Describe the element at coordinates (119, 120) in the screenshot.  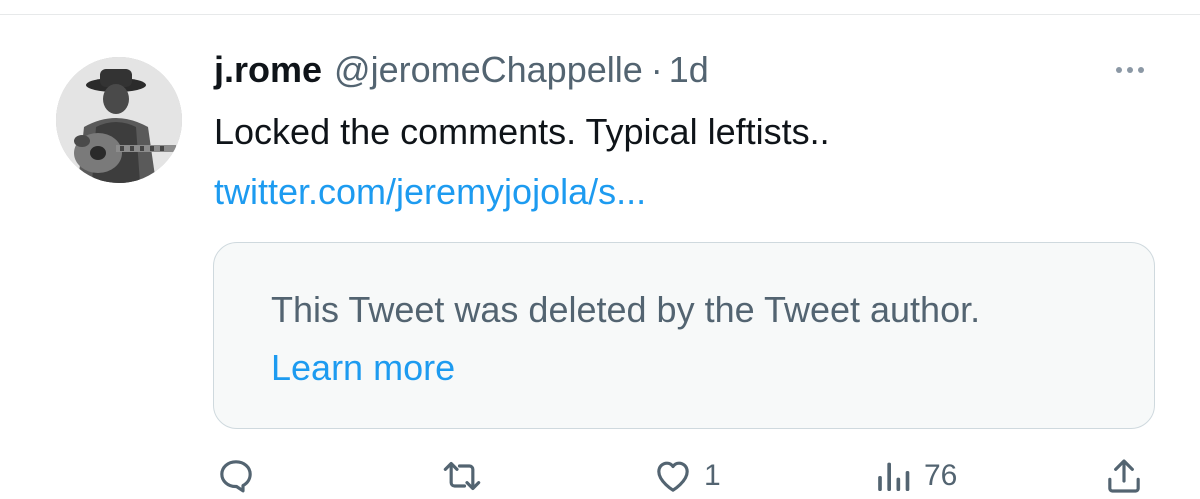
I see `avatar` at that location.